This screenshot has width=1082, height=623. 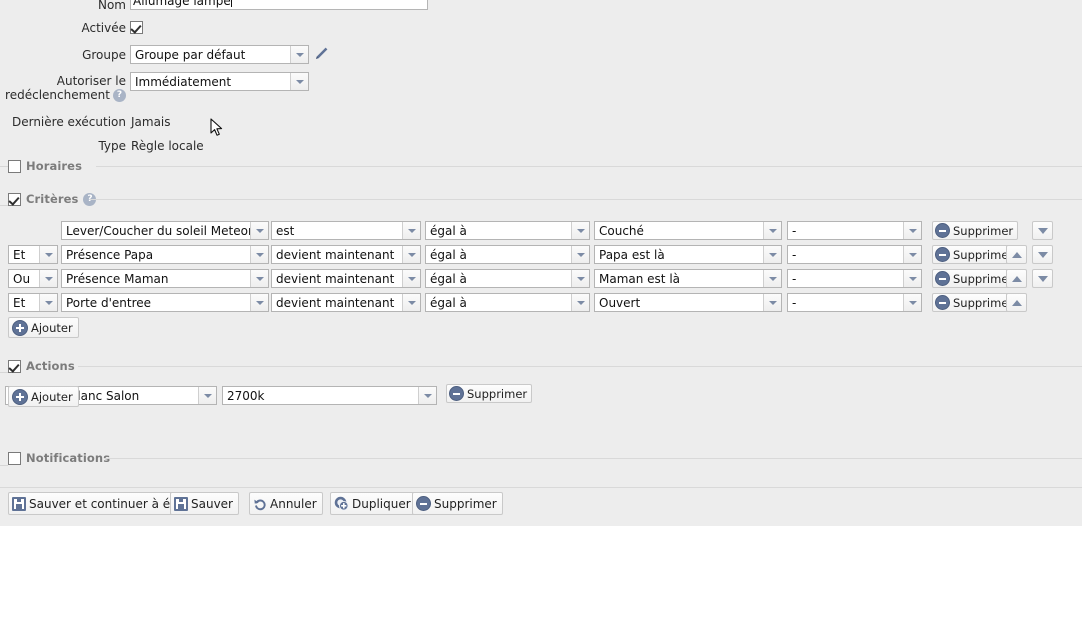 What do you see at coordinates (983, 278) in the screenshot?
I see `criteria-delete-button-2-label: Supprimer` at bounding box center [983, 278].